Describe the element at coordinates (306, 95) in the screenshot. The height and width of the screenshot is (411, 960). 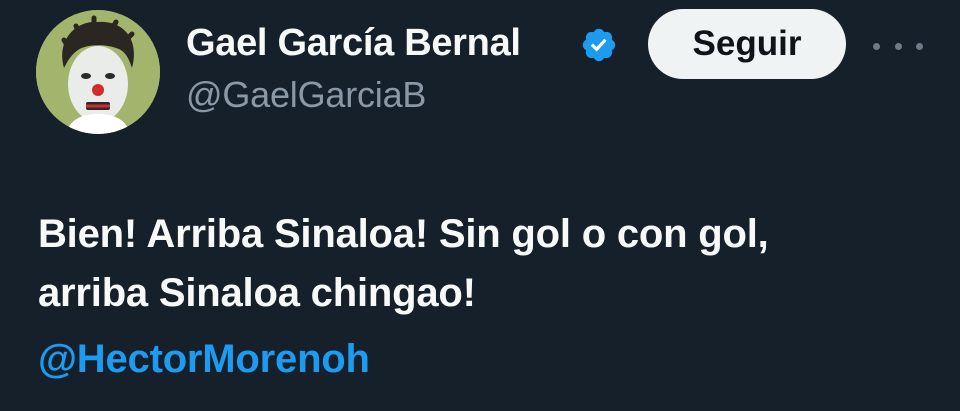
I see `author-handle: @GaelGarciaB` at that location.